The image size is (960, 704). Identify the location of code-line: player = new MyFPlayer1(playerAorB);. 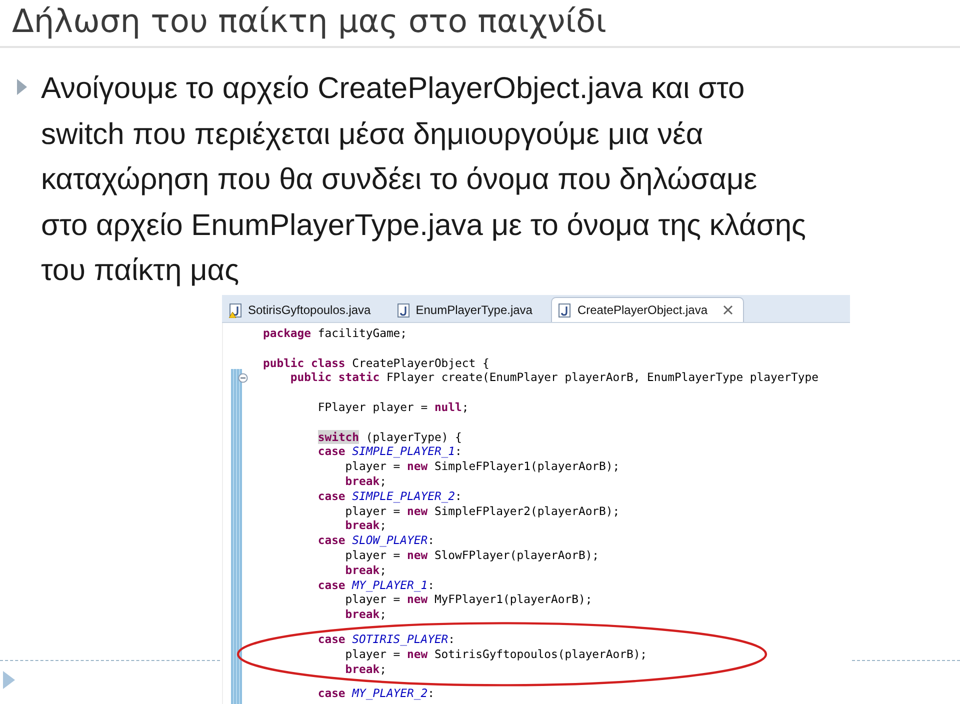
(469, 600).